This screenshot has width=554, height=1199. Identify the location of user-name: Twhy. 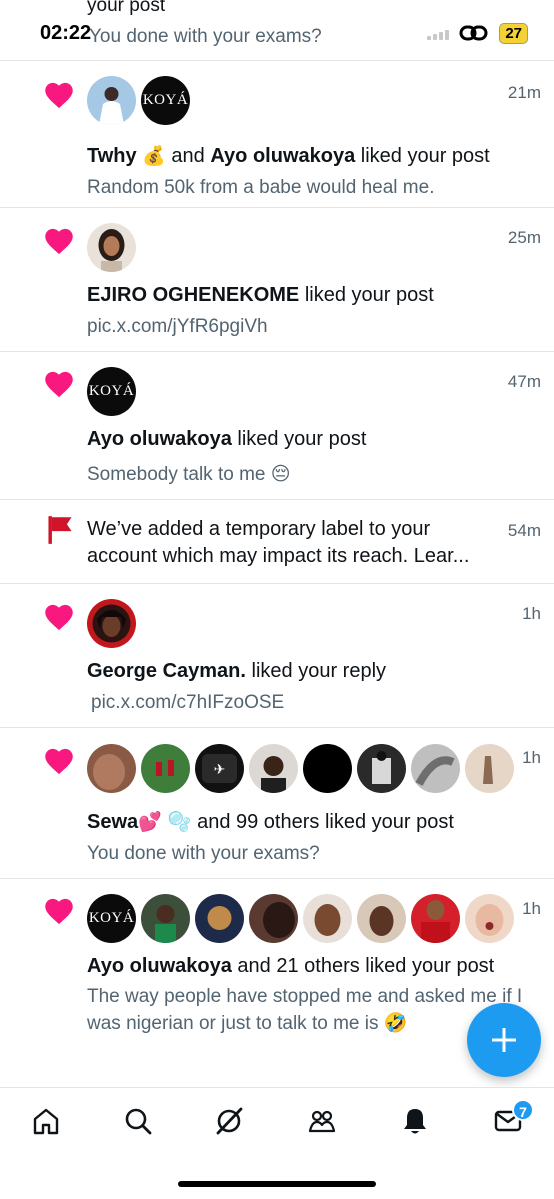
(112, 156).